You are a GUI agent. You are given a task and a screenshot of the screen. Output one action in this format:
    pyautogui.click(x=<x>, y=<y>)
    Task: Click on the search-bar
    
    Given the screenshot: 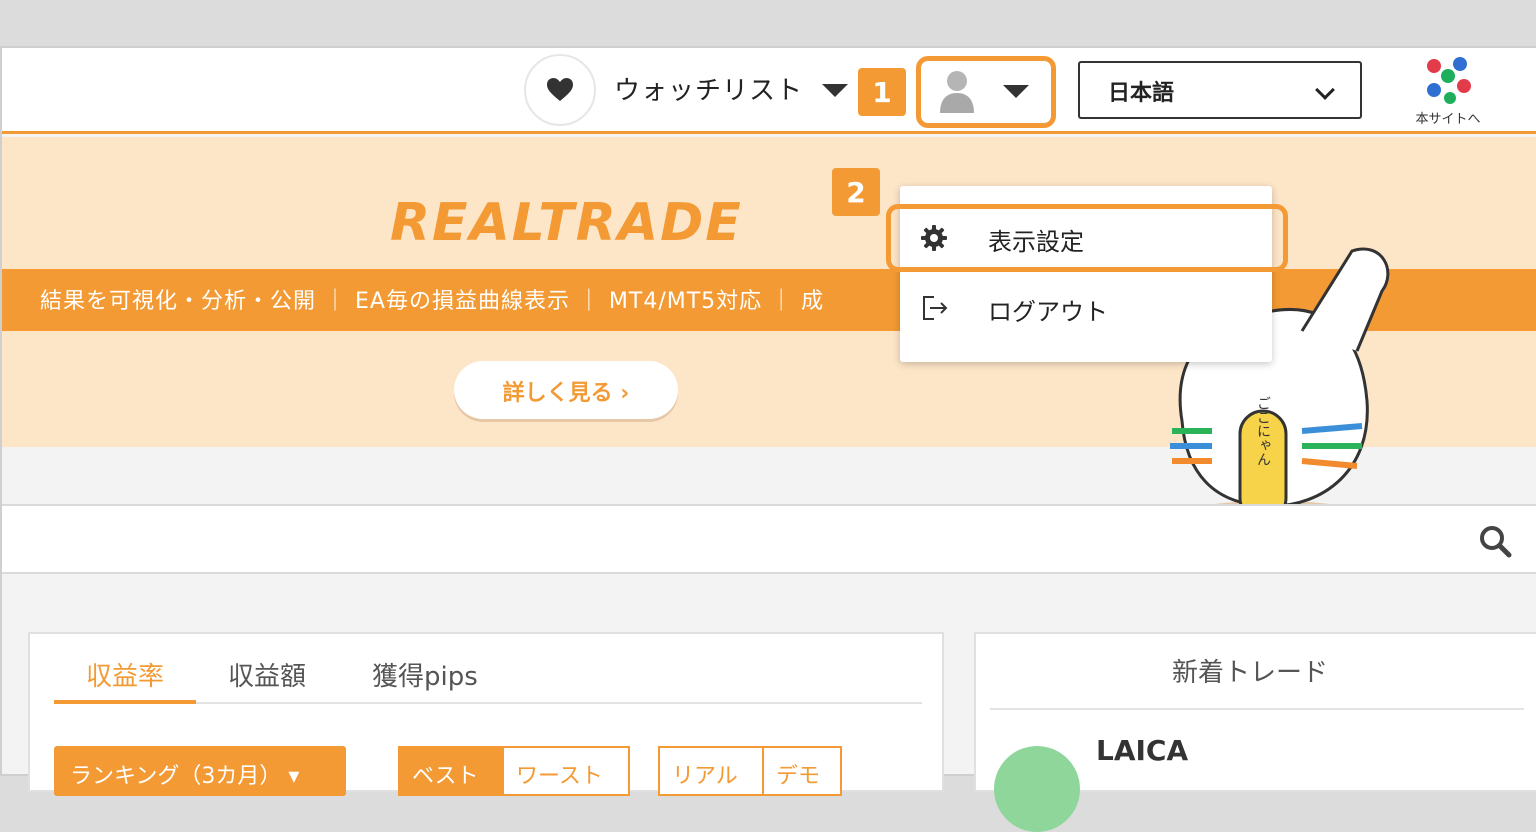 What is the action you would take?
    pyautogui.click(x=769, y=539)
    